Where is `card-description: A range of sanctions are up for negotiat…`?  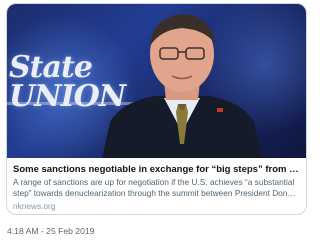 card-description: A range of sanctions are up for negotiat… is located at coordinates (156, 187).